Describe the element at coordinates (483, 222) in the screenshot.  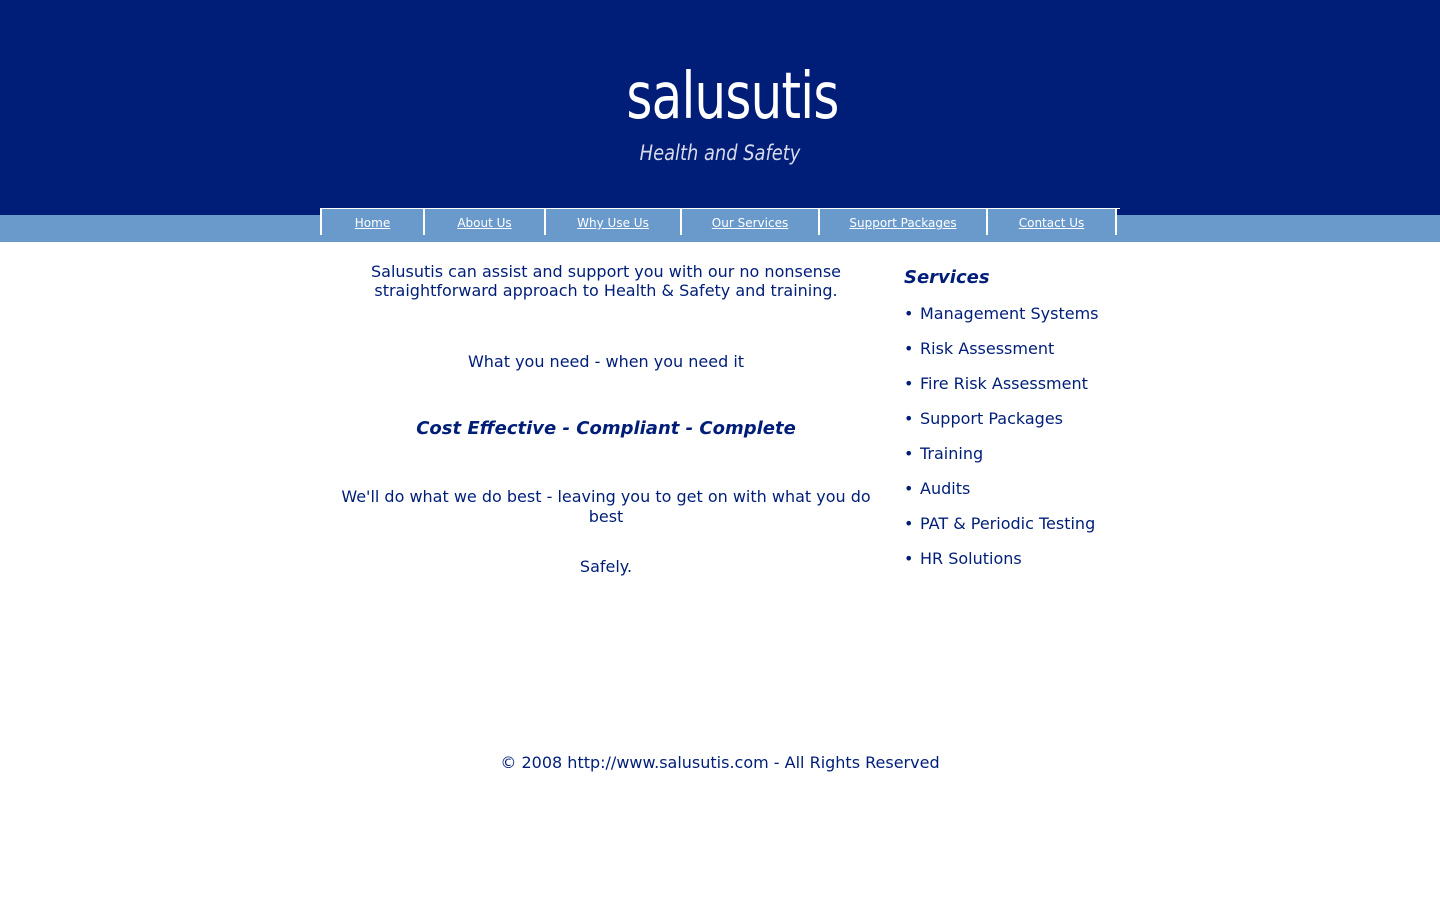
I see `nav-about-us: About Us` at that location.